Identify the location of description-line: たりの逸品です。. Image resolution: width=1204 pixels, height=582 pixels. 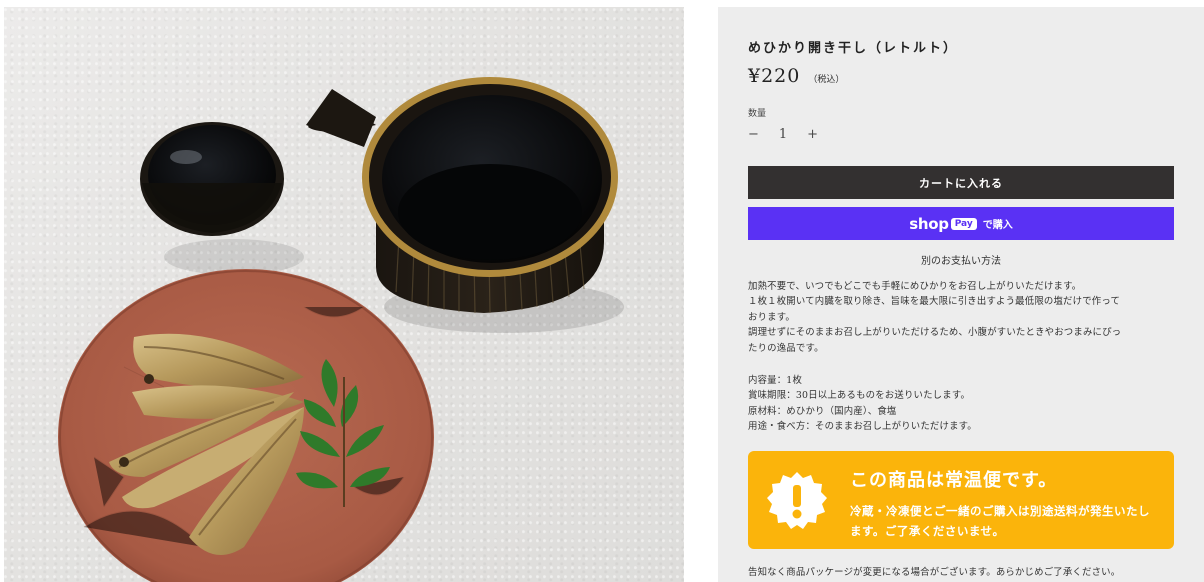
(786, 348).